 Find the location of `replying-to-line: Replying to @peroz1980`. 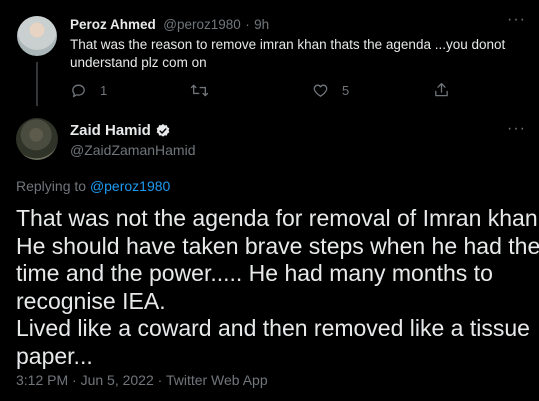

replying-to-line: Replying to @peroz1980 is located at coordinates (93, 186).